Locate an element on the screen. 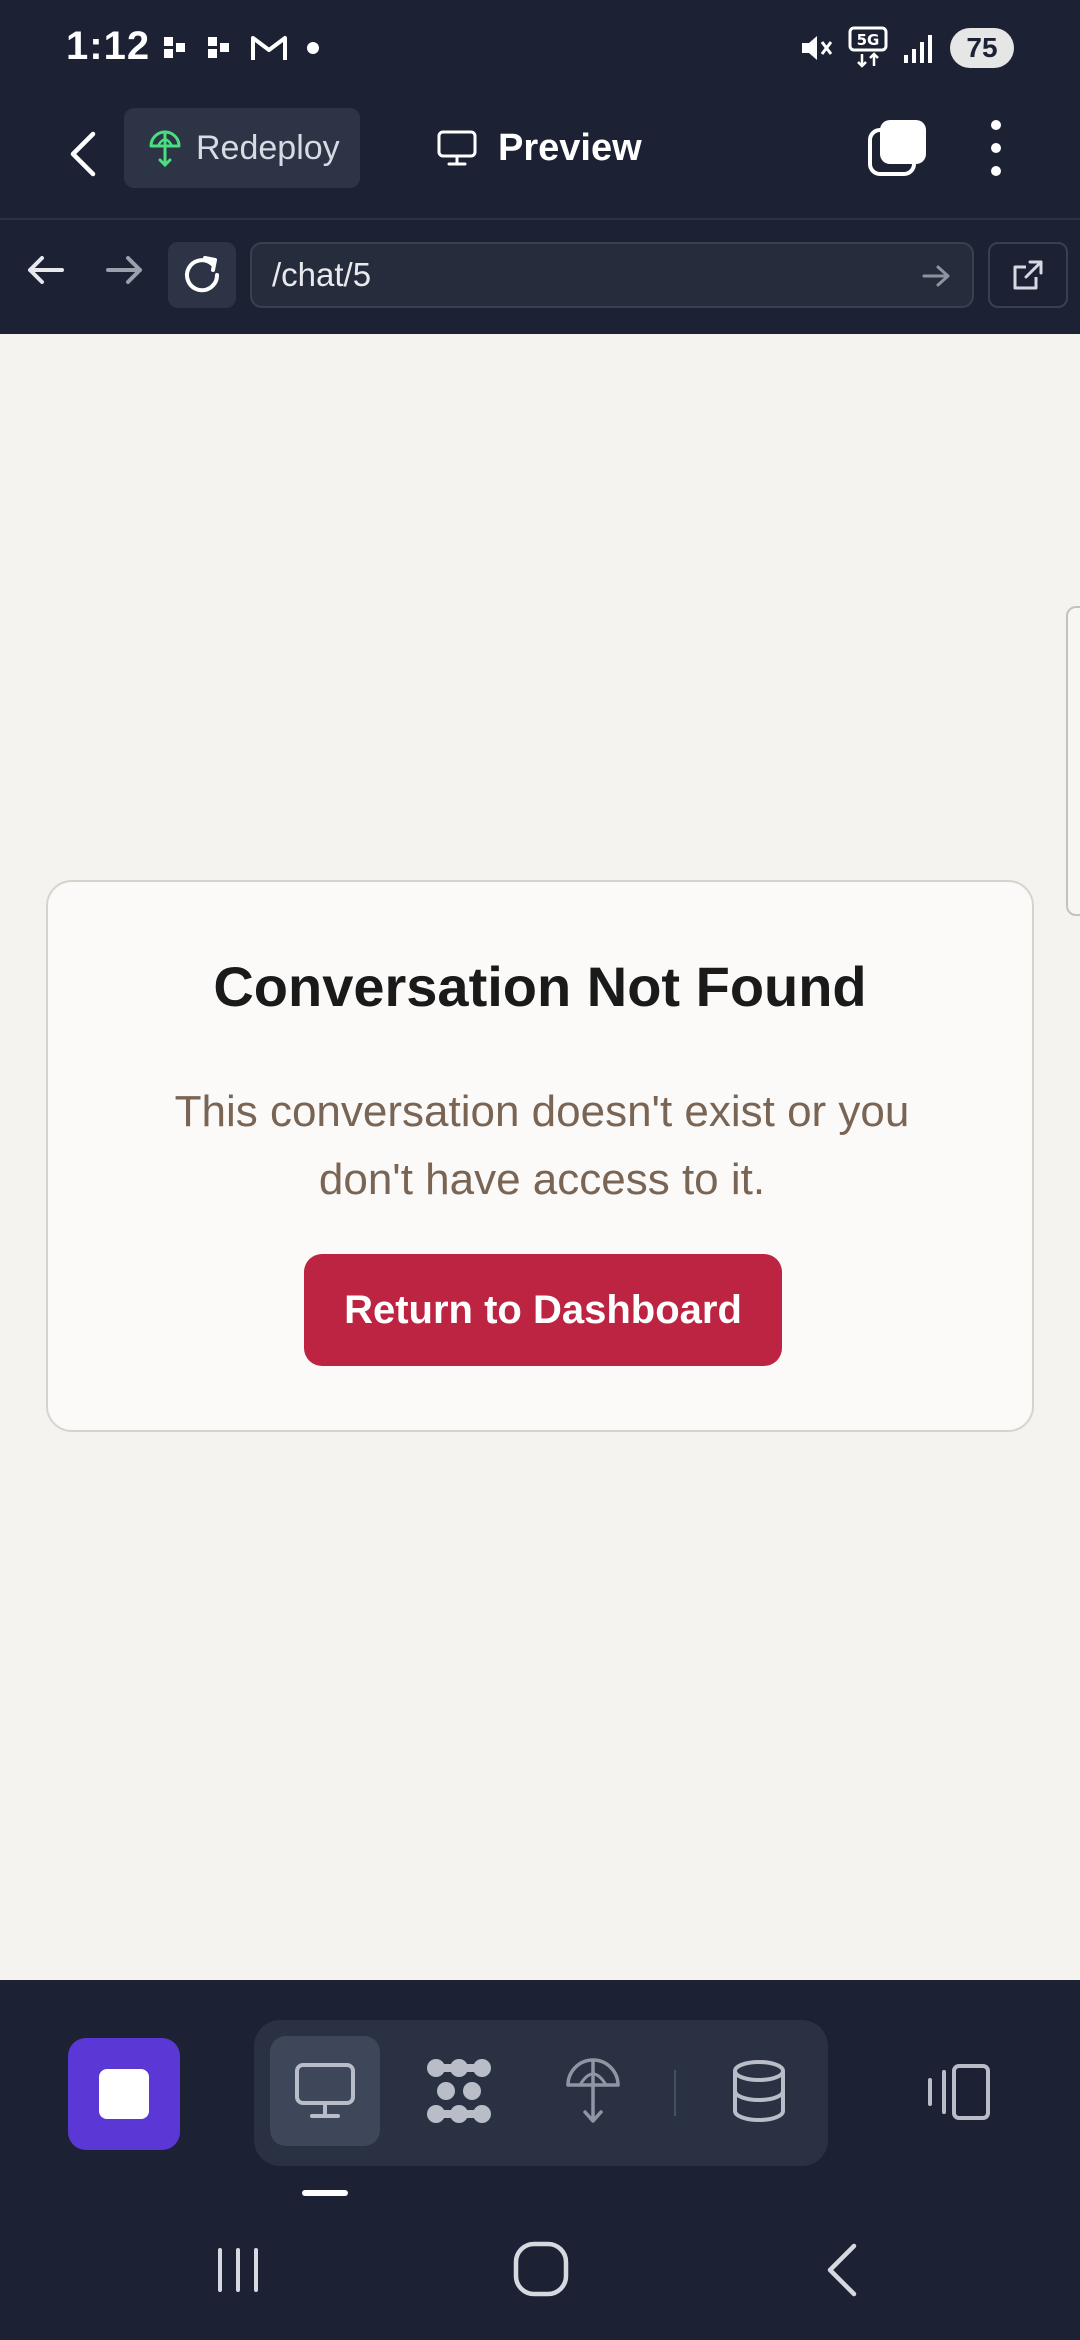 The image size is (1080, 2340). tool-deploy is located at coordinates (593, 2091).